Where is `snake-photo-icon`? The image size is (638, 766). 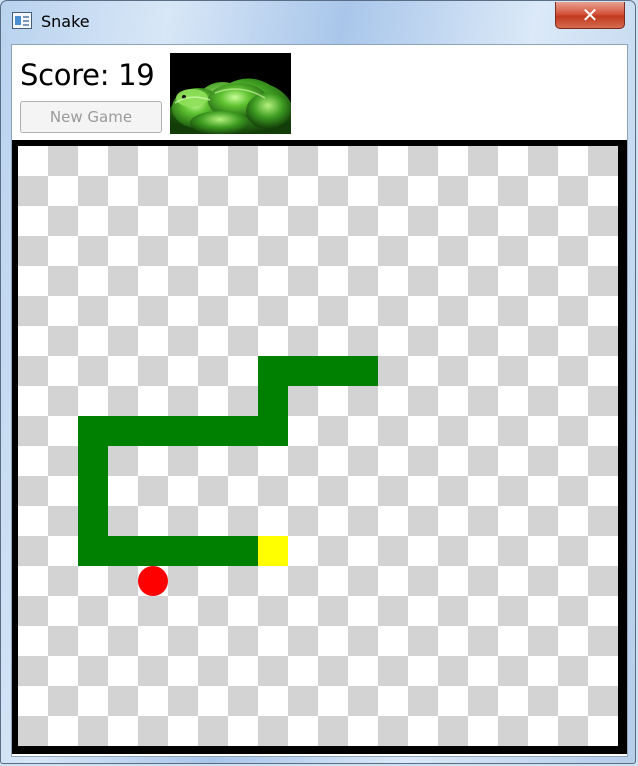
snake-photo-icon is located at coordinates (230, 94).